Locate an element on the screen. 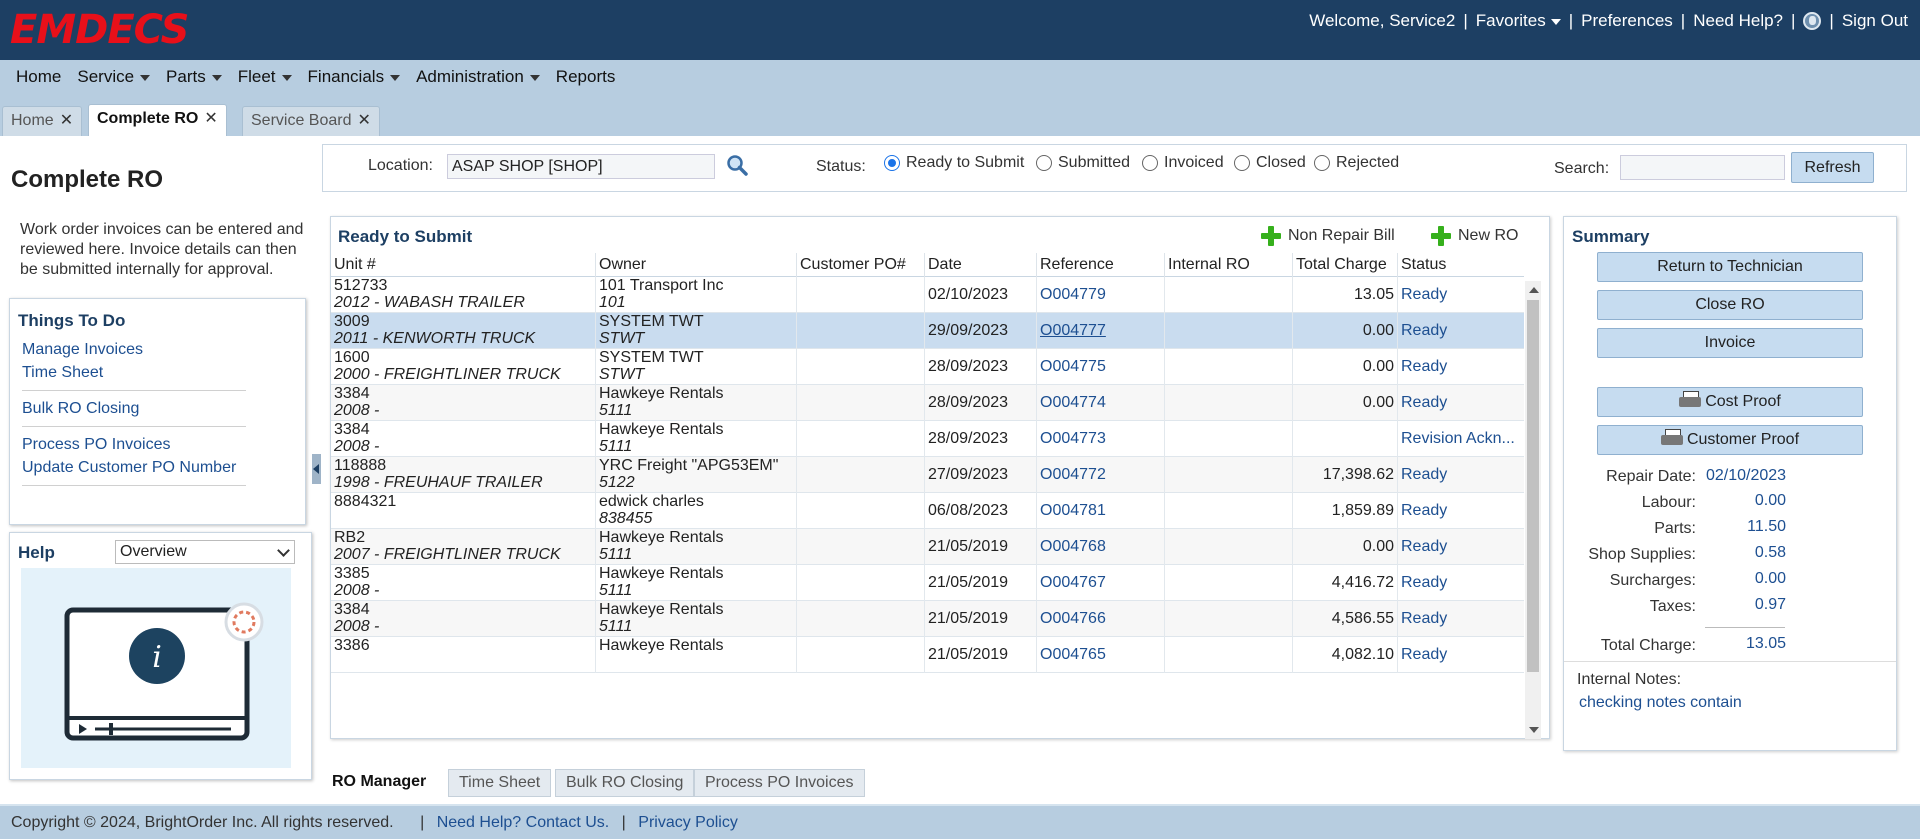 The width and height of the screenshot is (1920, 839). help-video-thumbnail: i is located at coordinates (156, 668).